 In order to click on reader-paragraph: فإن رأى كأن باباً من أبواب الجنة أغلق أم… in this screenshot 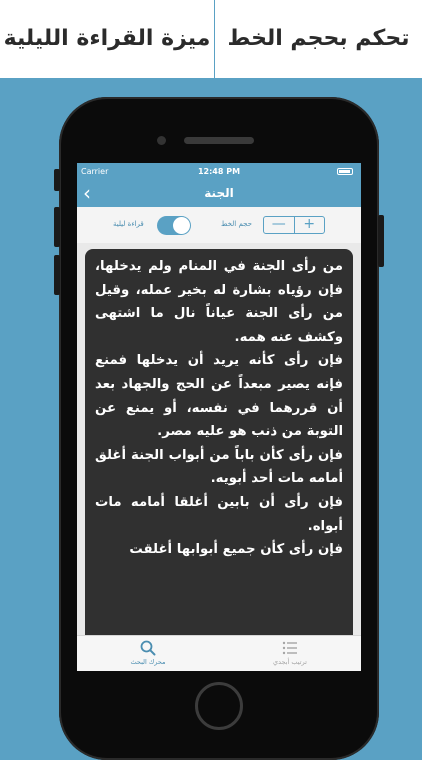, I will do `click(219, 467)`.